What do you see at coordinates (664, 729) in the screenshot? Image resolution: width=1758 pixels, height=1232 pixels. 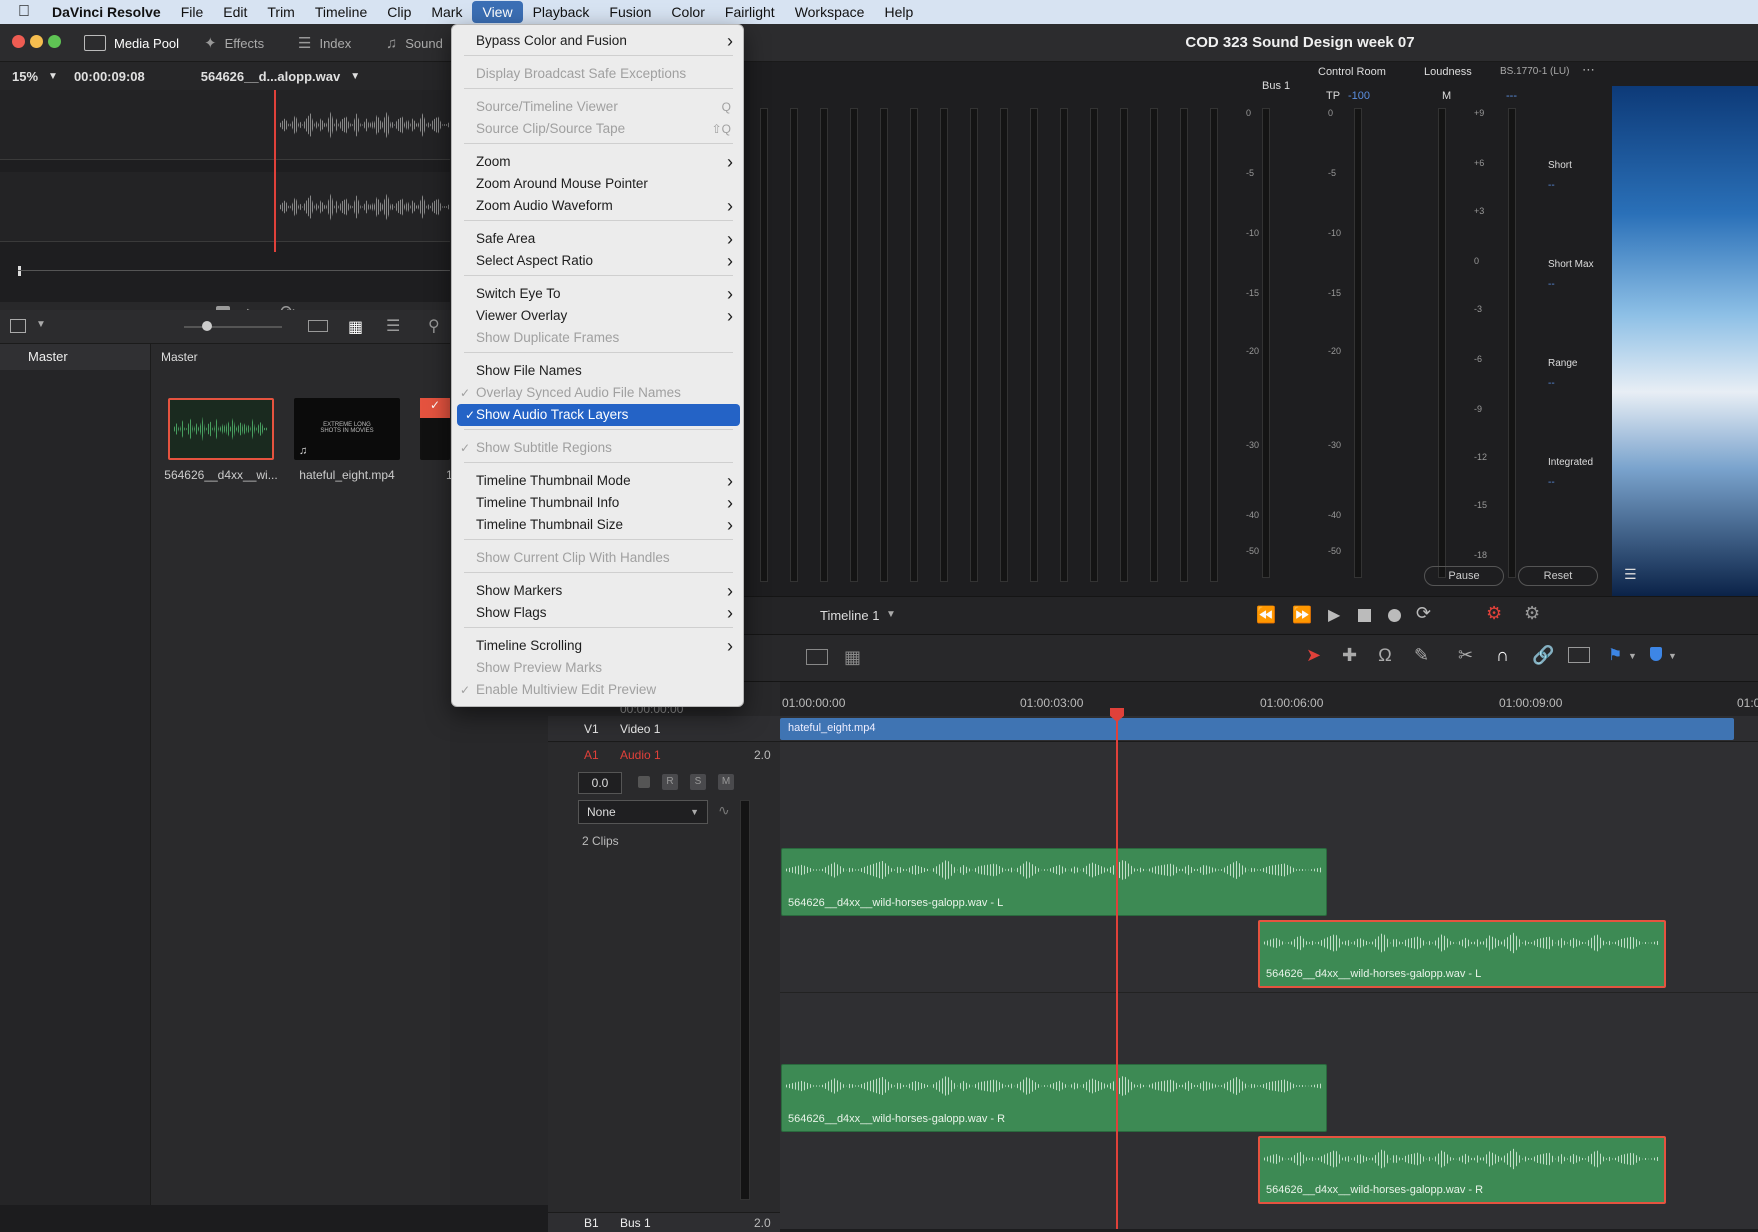 I see `track-header-v1: V1 Video 1` at bounding box center [664, 729].